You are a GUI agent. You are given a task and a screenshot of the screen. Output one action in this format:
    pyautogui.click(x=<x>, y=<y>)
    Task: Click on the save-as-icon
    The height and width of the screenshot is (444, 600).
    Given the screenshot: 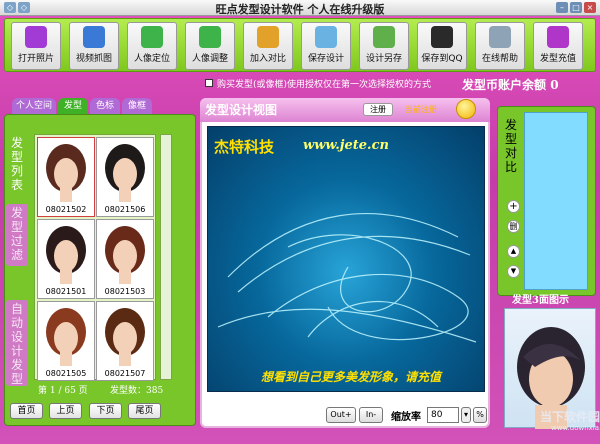 What is the action you would take?
    pyautogui.click(x=384, y=37)
    